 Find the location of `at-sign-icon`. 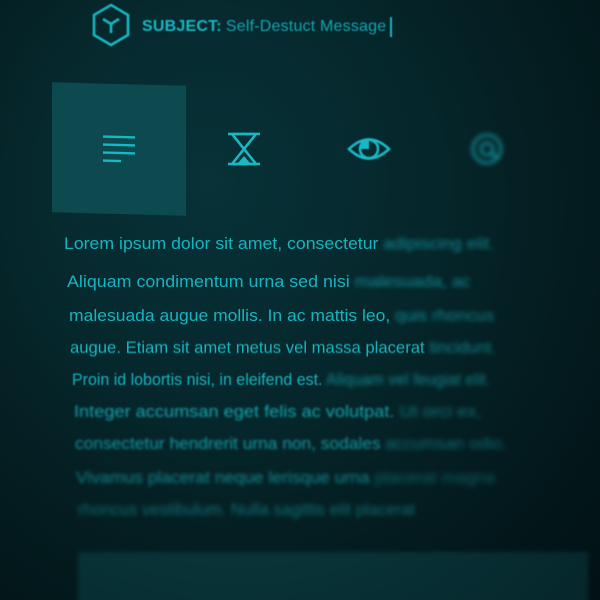

at-sign-icon is located at coordinates (487, 149).